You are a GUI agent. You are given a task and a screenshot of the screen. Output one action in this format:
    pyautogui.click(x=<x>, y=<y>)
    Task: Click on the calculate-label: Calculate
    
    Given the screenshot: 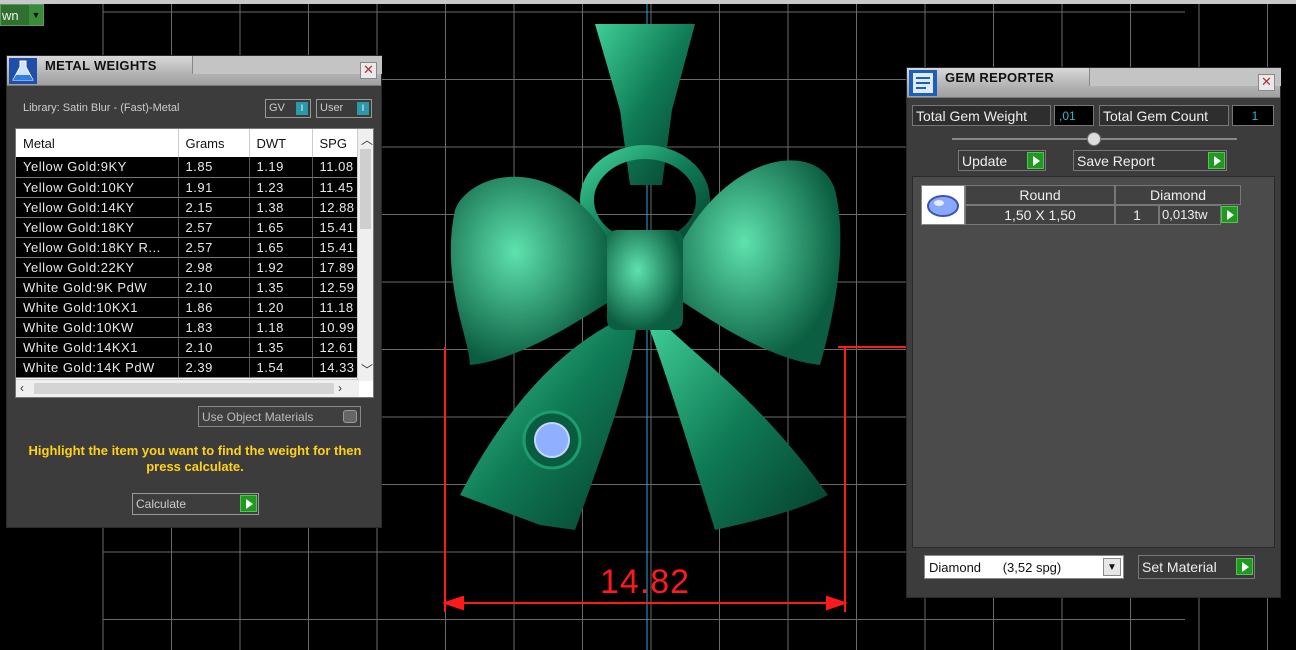 What is the action you would take?
    pyautogui.click(x=161, y=504)
    